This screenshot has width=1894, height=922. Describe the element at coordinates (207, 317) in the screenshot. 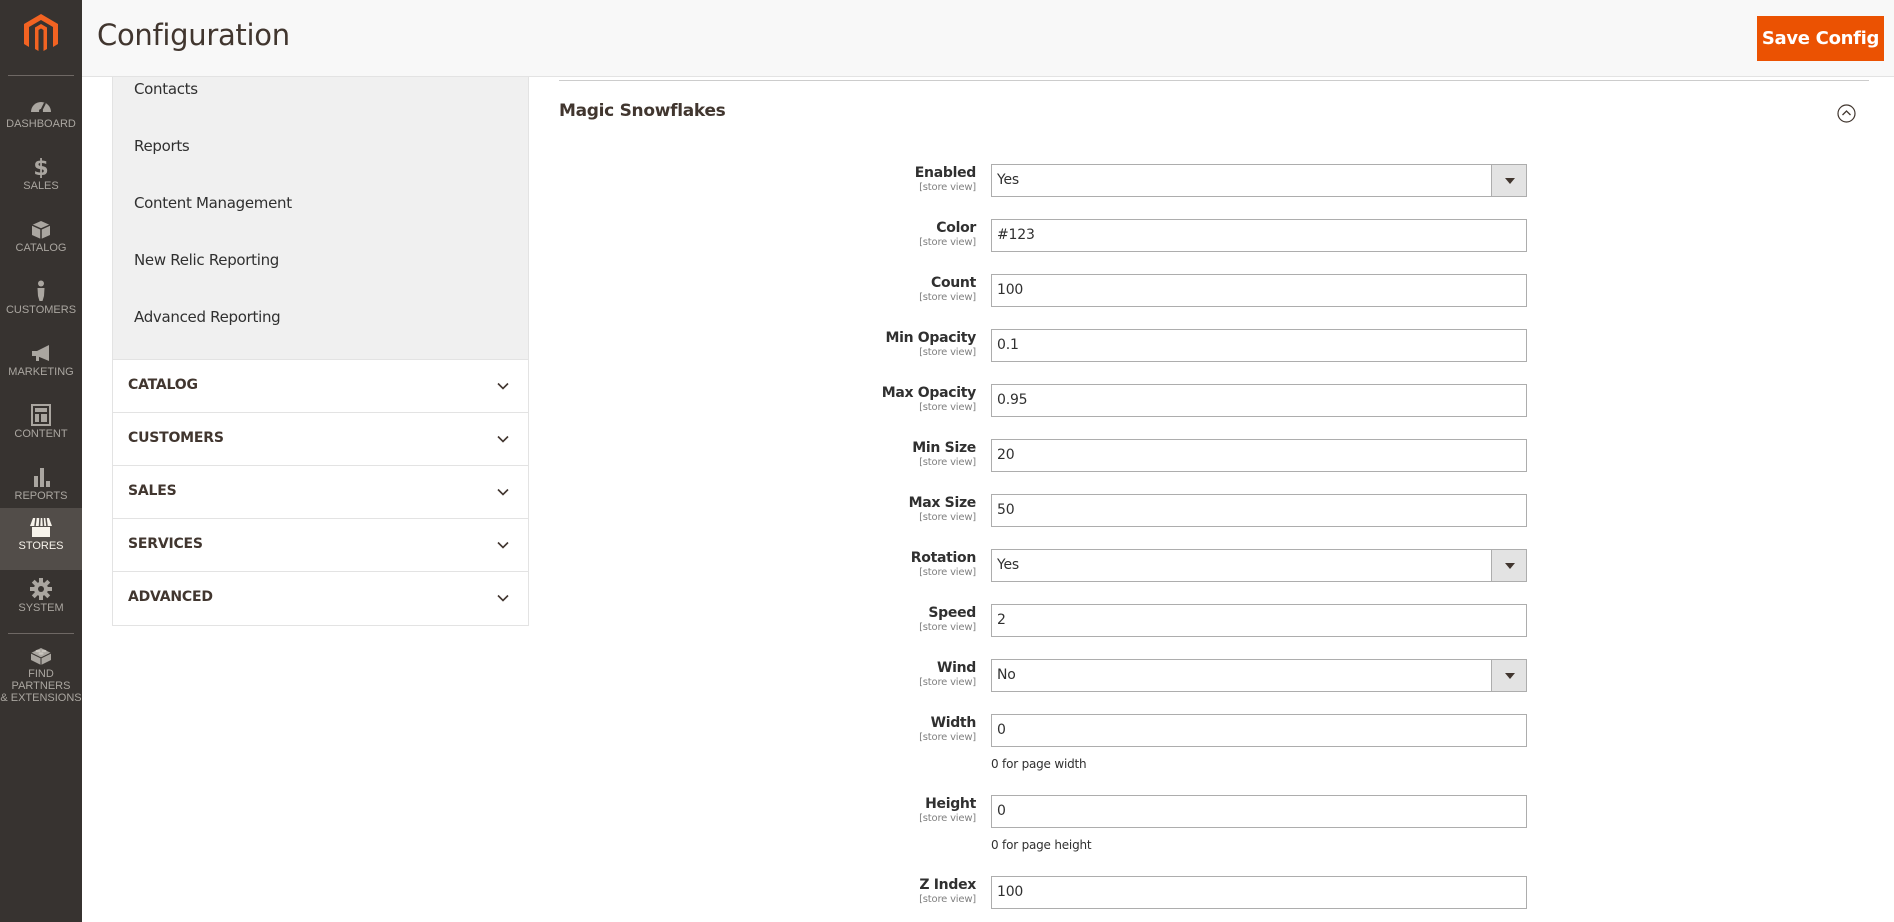

I see `config-tab-advanced-reporting: Advanced Reporting` at that location.